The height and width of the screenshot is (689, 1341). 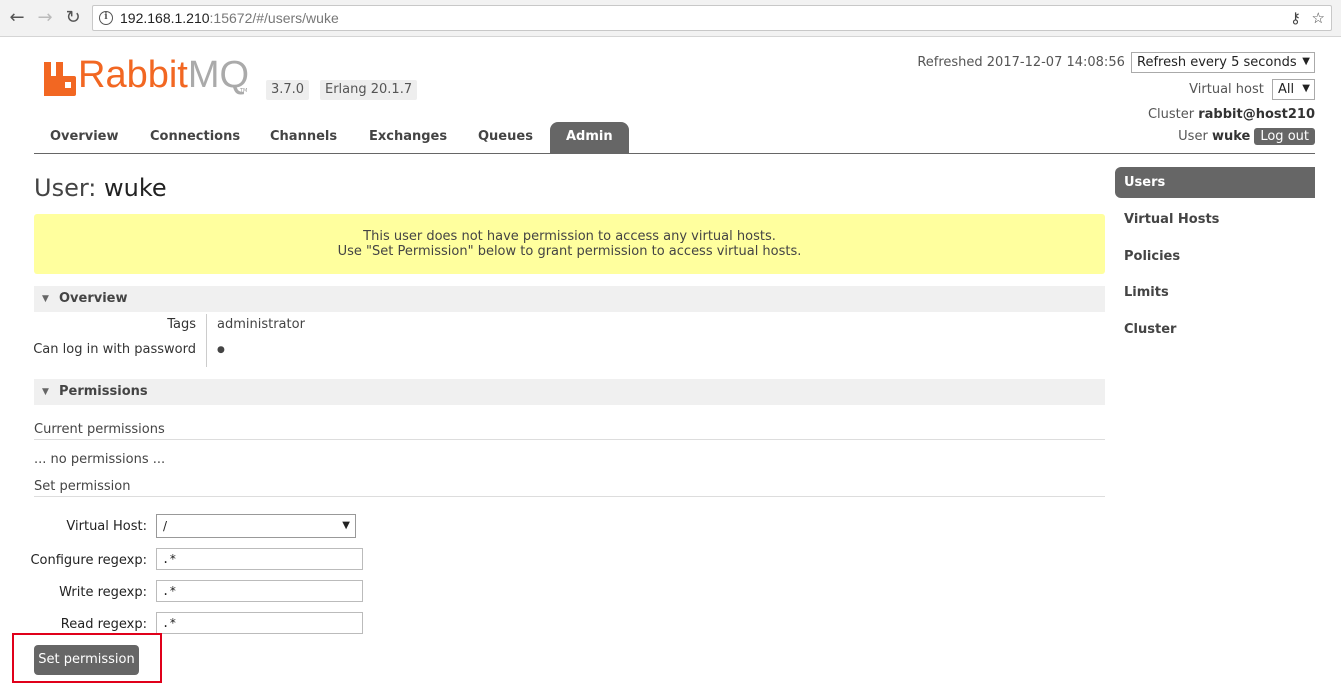 I want to click on write-regexp-label: Write regexp:, so click(x=103, y=592).